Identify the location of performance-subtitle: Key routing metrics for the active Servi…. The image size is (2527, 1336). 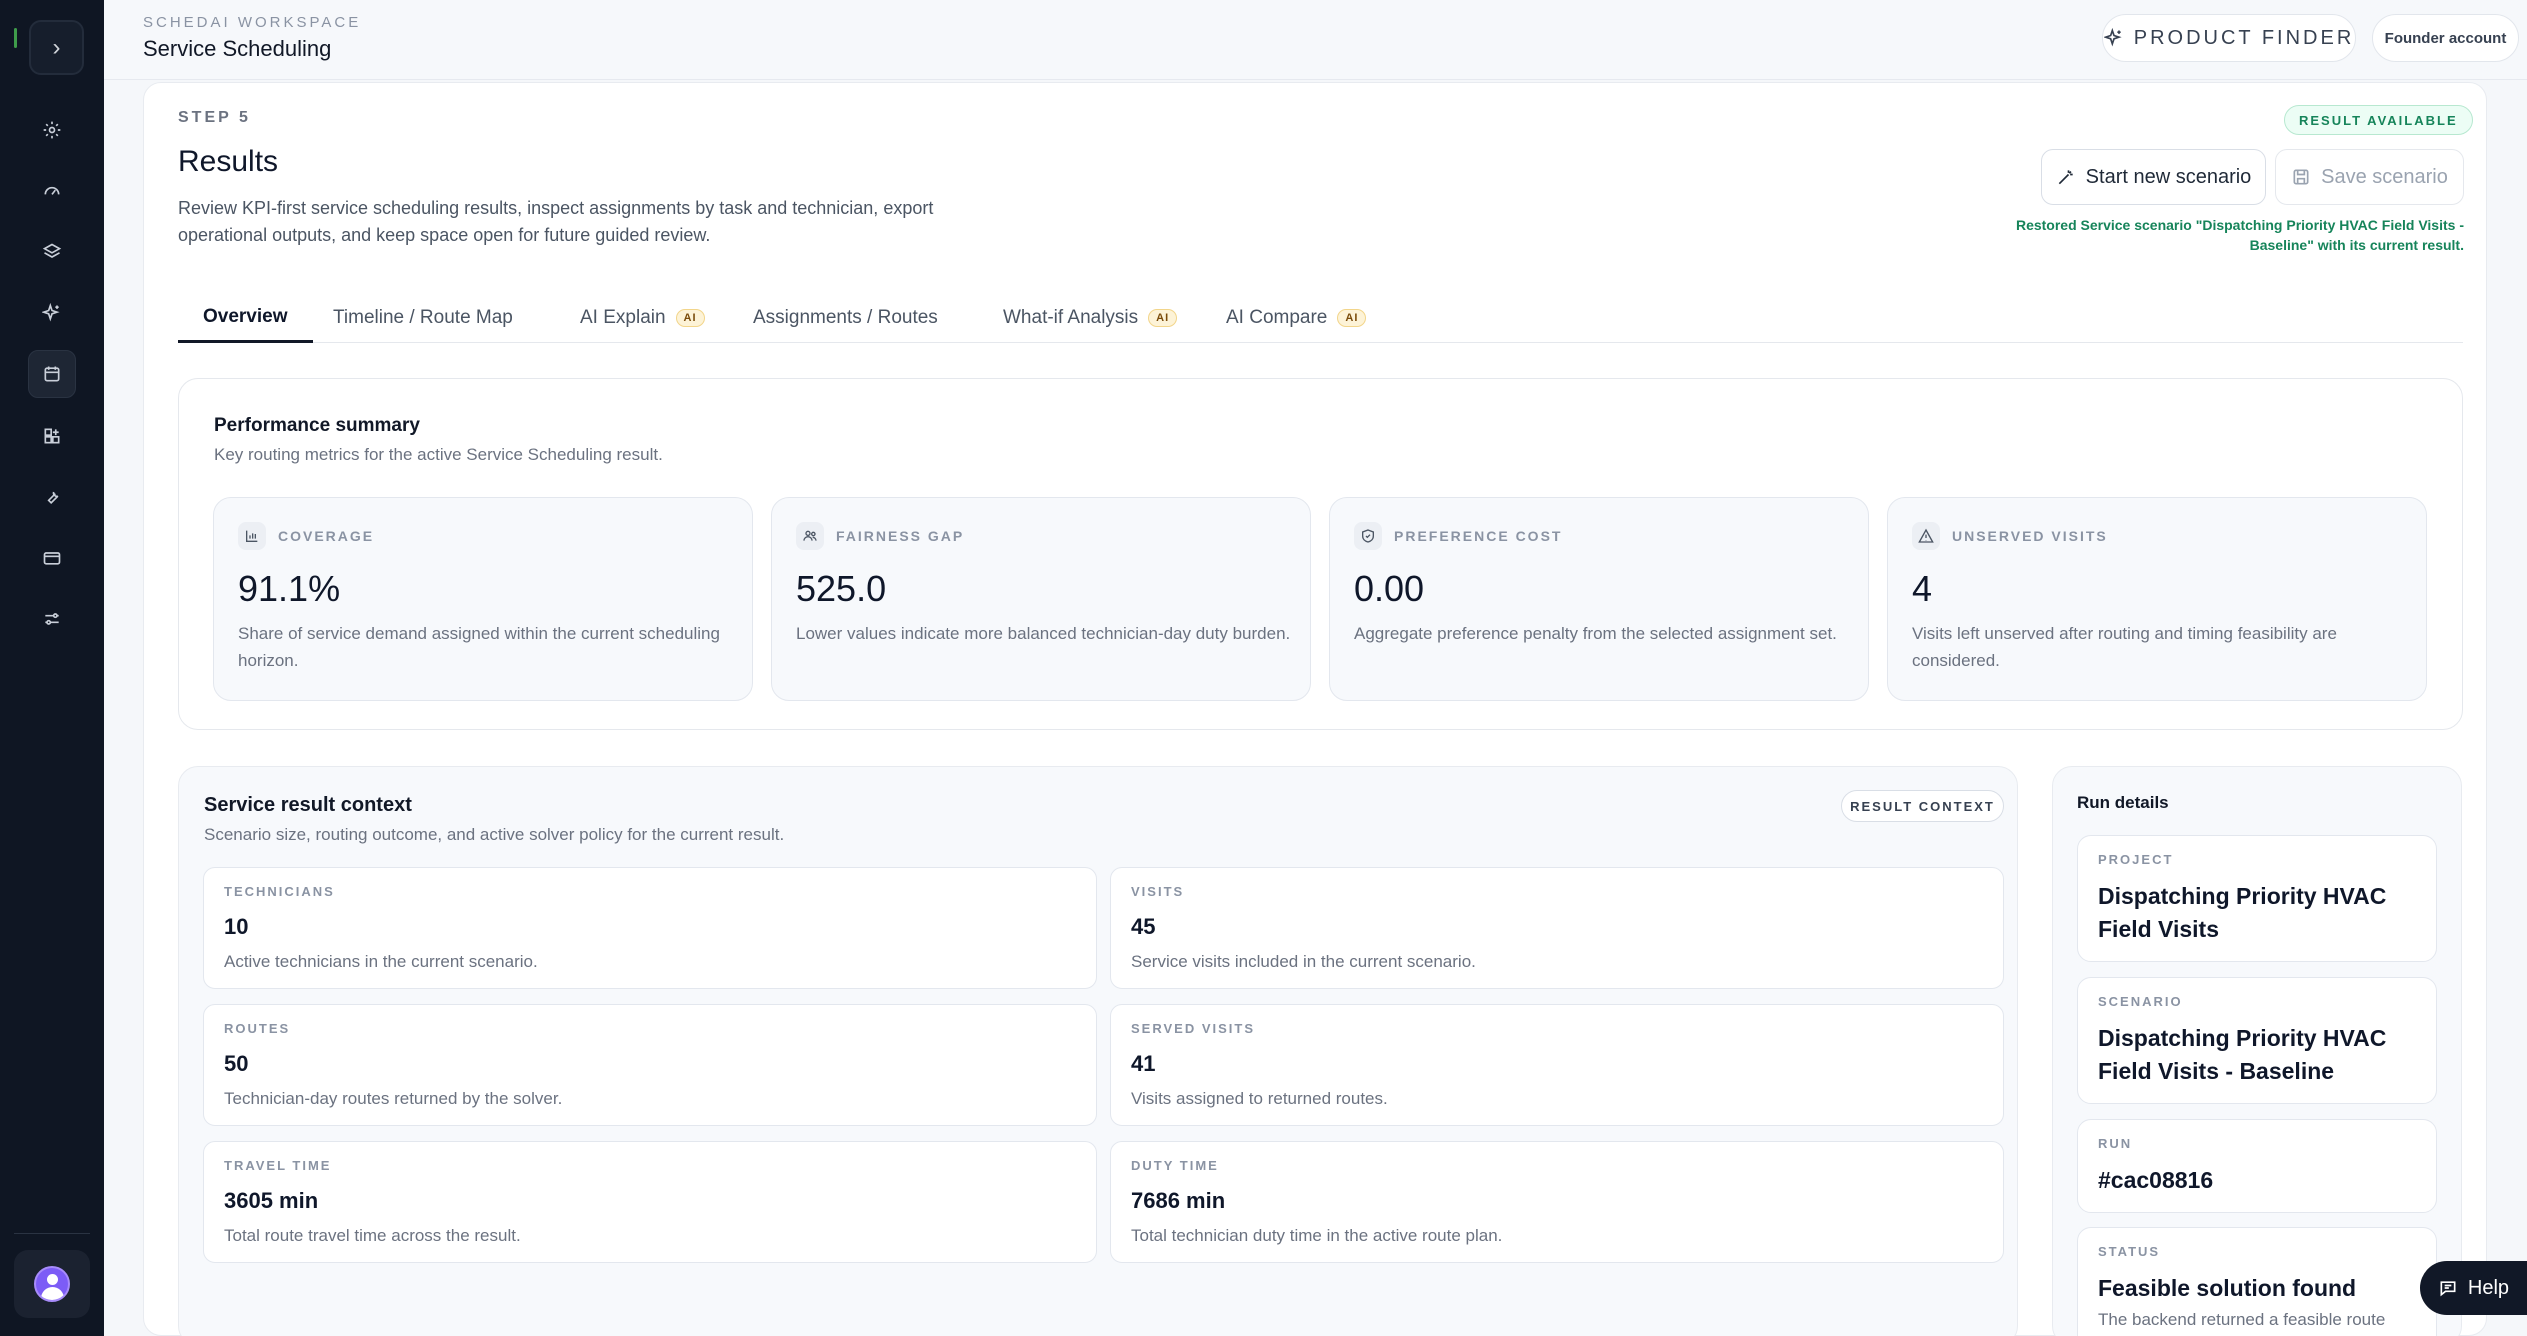
(438, 454).